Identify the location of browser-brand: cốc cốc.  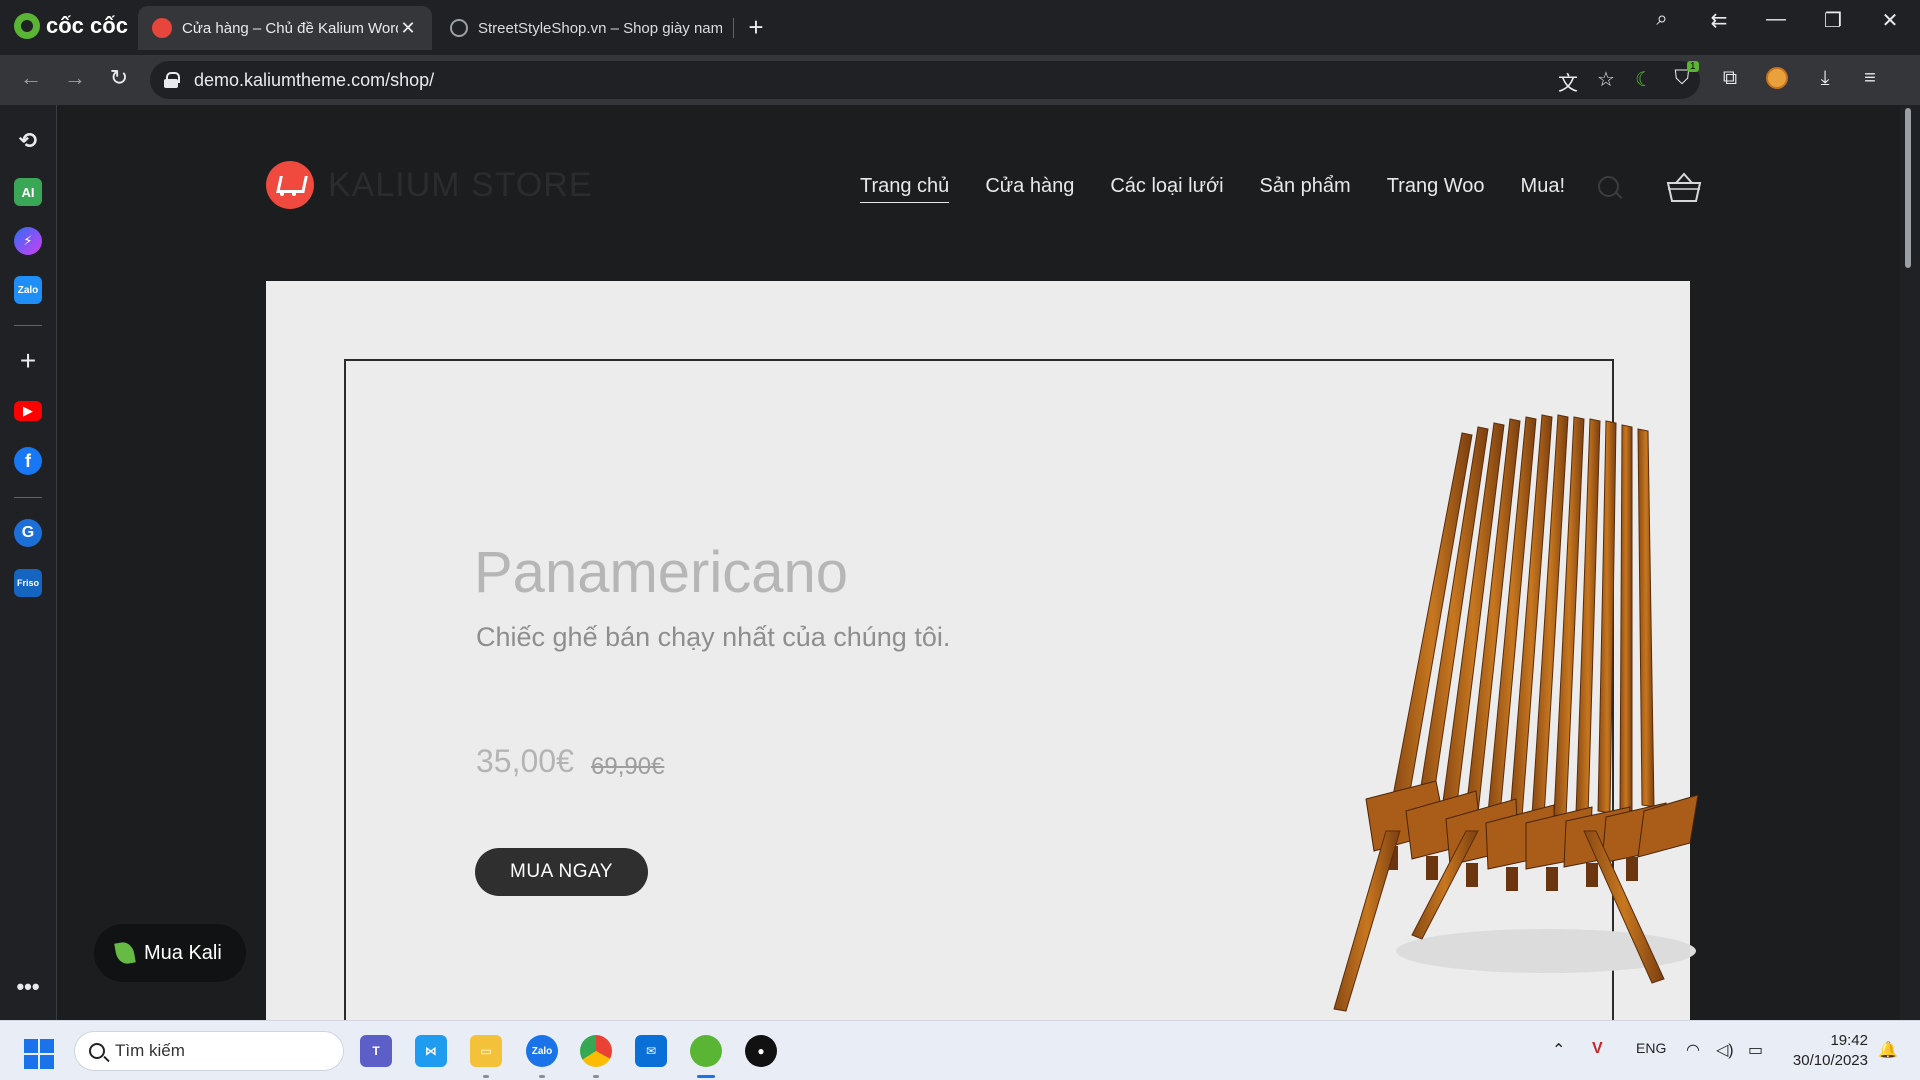
(71, 26).